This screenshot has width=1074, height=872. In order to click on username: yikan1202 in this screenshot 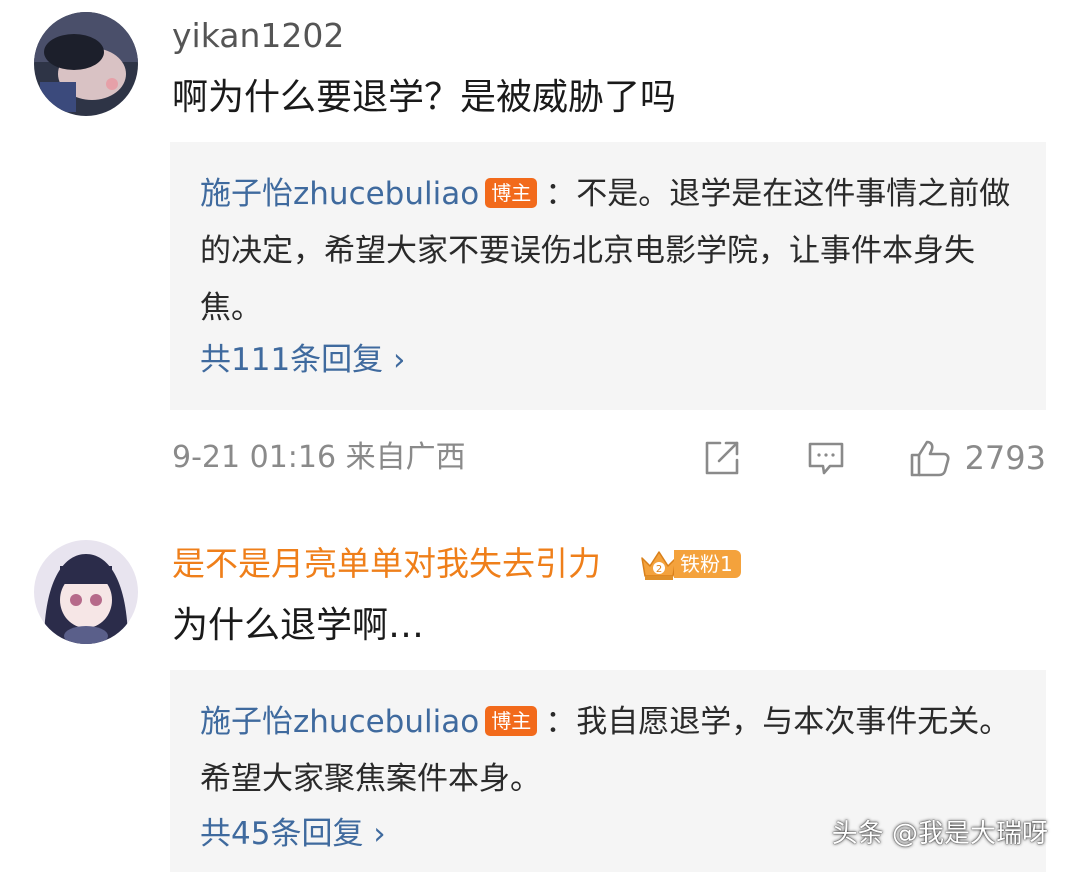, I will do `click(258, 36)`.